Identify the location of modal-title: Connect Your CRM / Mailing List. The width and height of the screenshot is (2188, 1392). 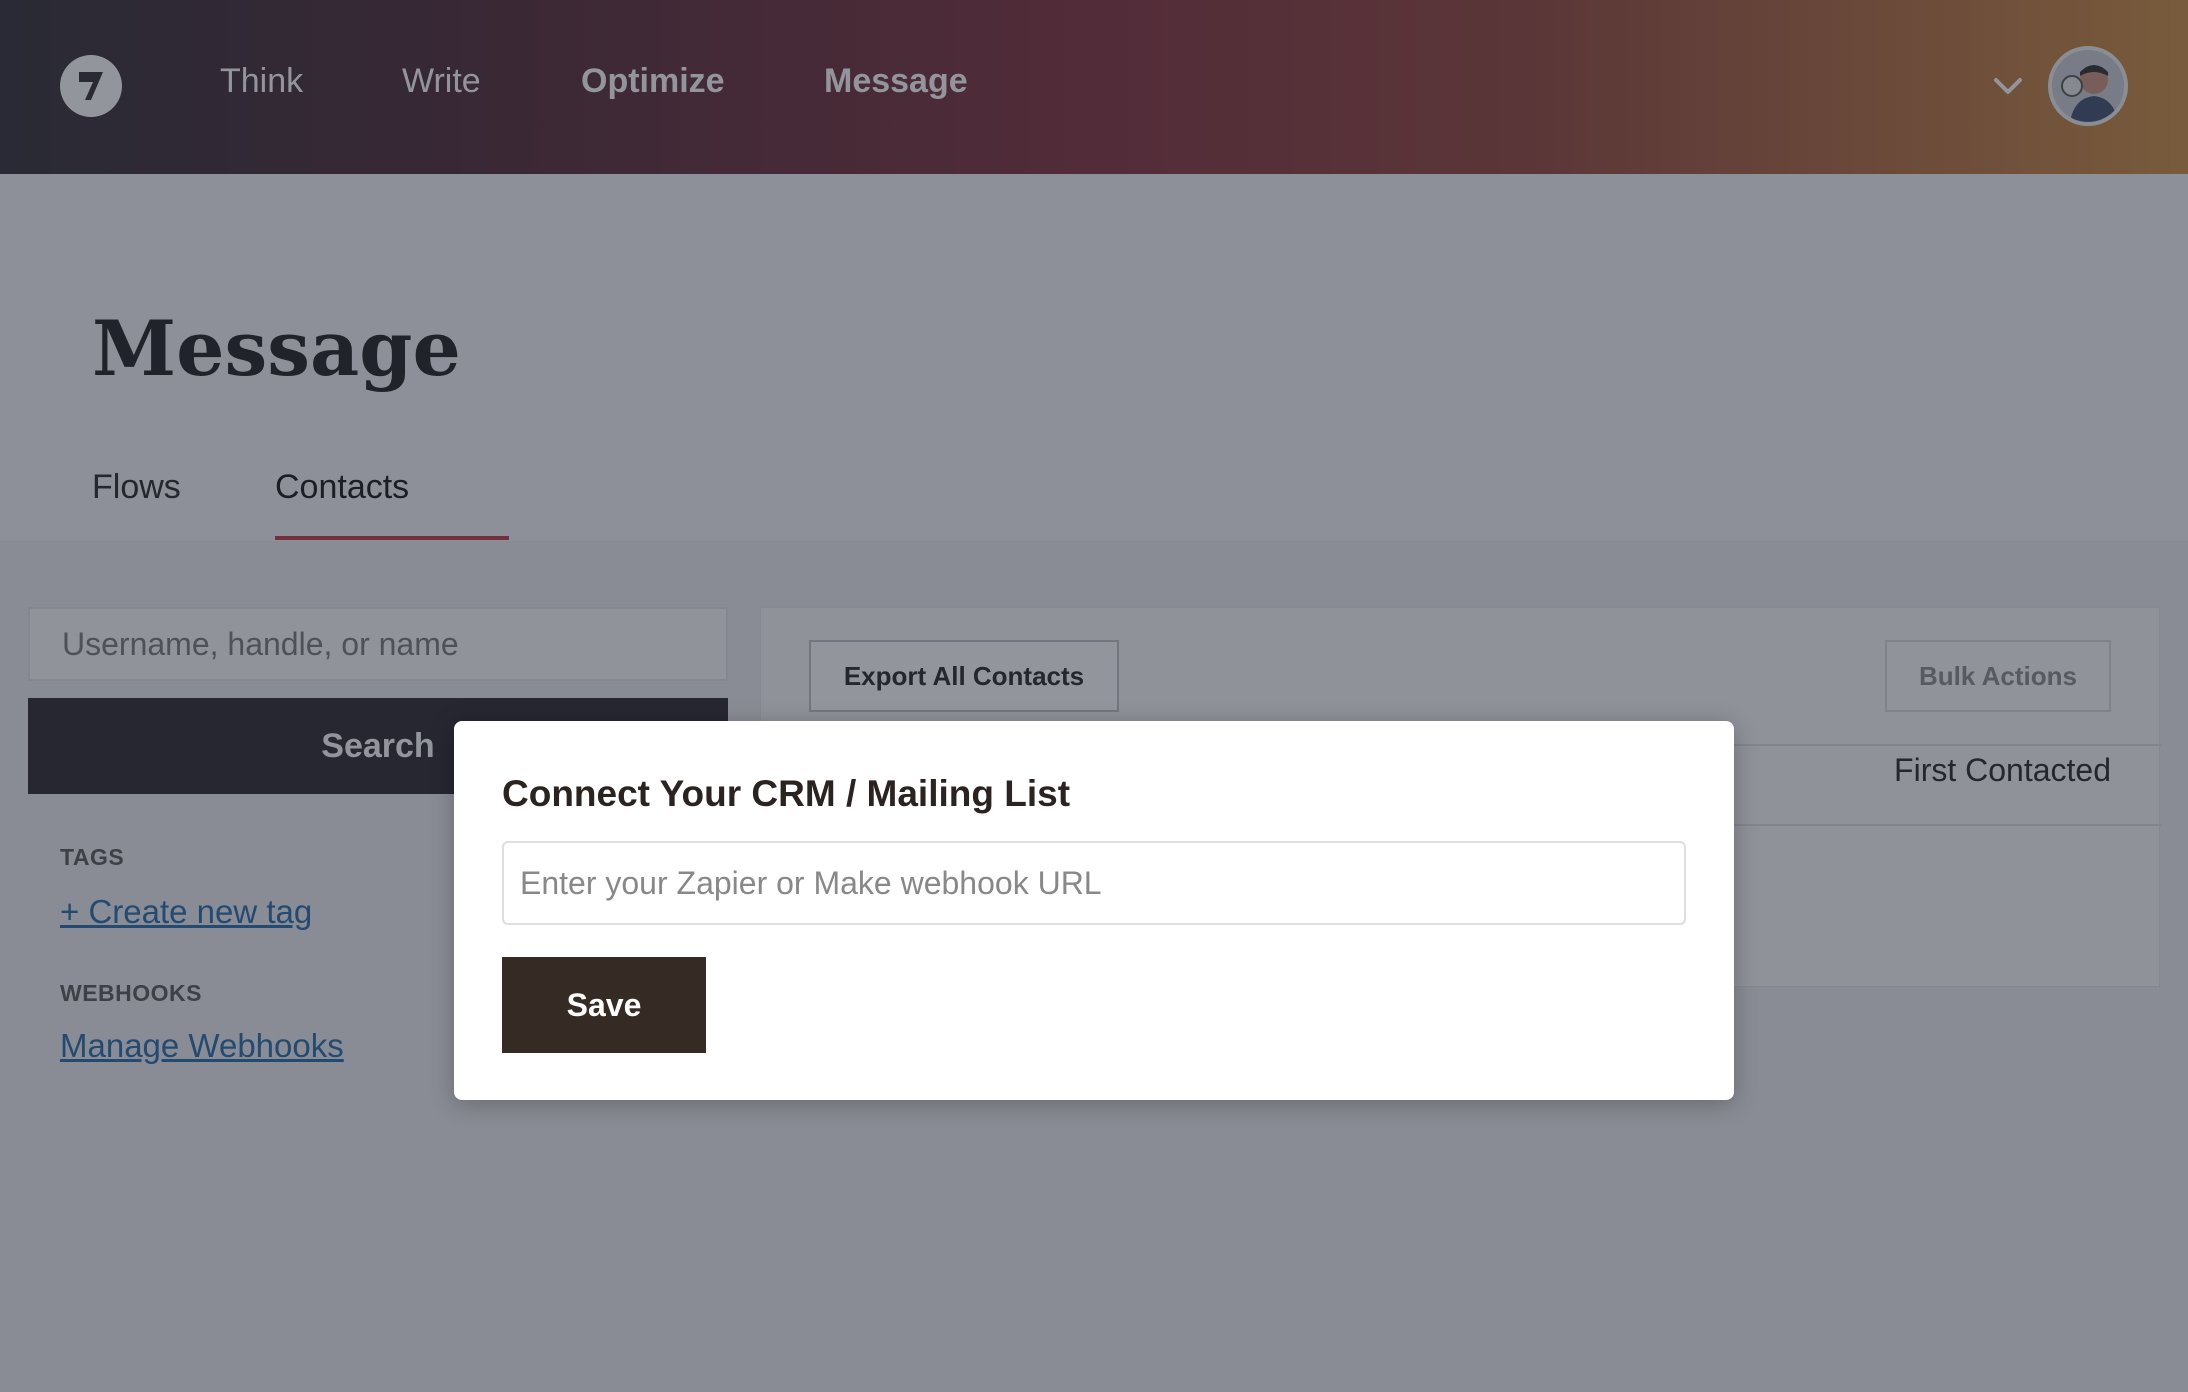
(786, 793).